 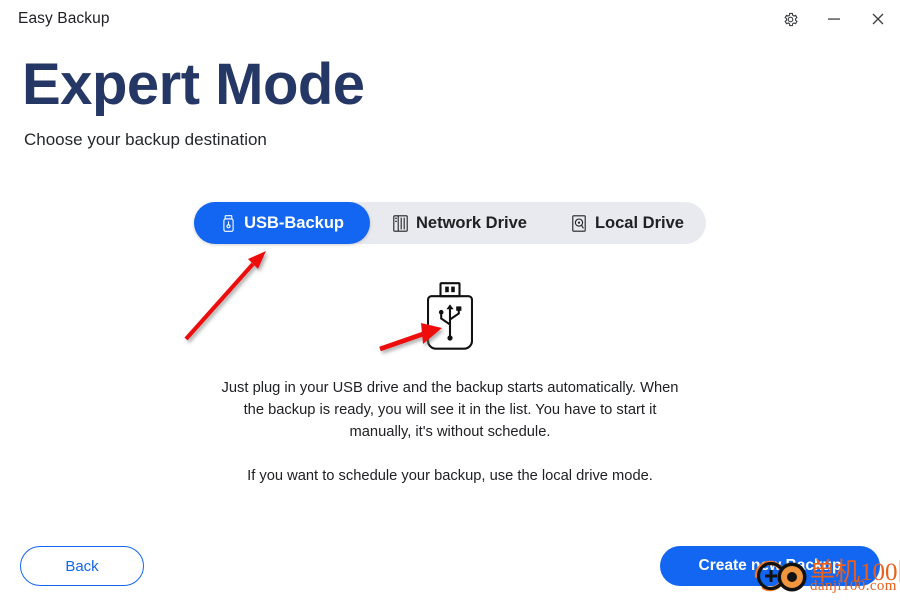 I want to click on tab-network-drive: Network Drive, so click(x=459, y=223).